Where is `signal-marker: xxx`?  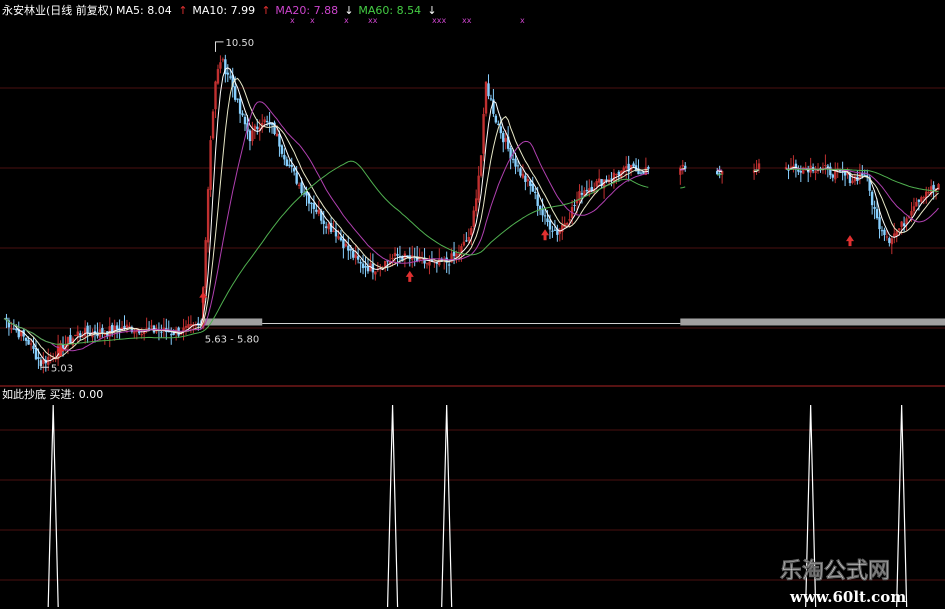 signal-marker: xxx is located at coordinates (439, 20).